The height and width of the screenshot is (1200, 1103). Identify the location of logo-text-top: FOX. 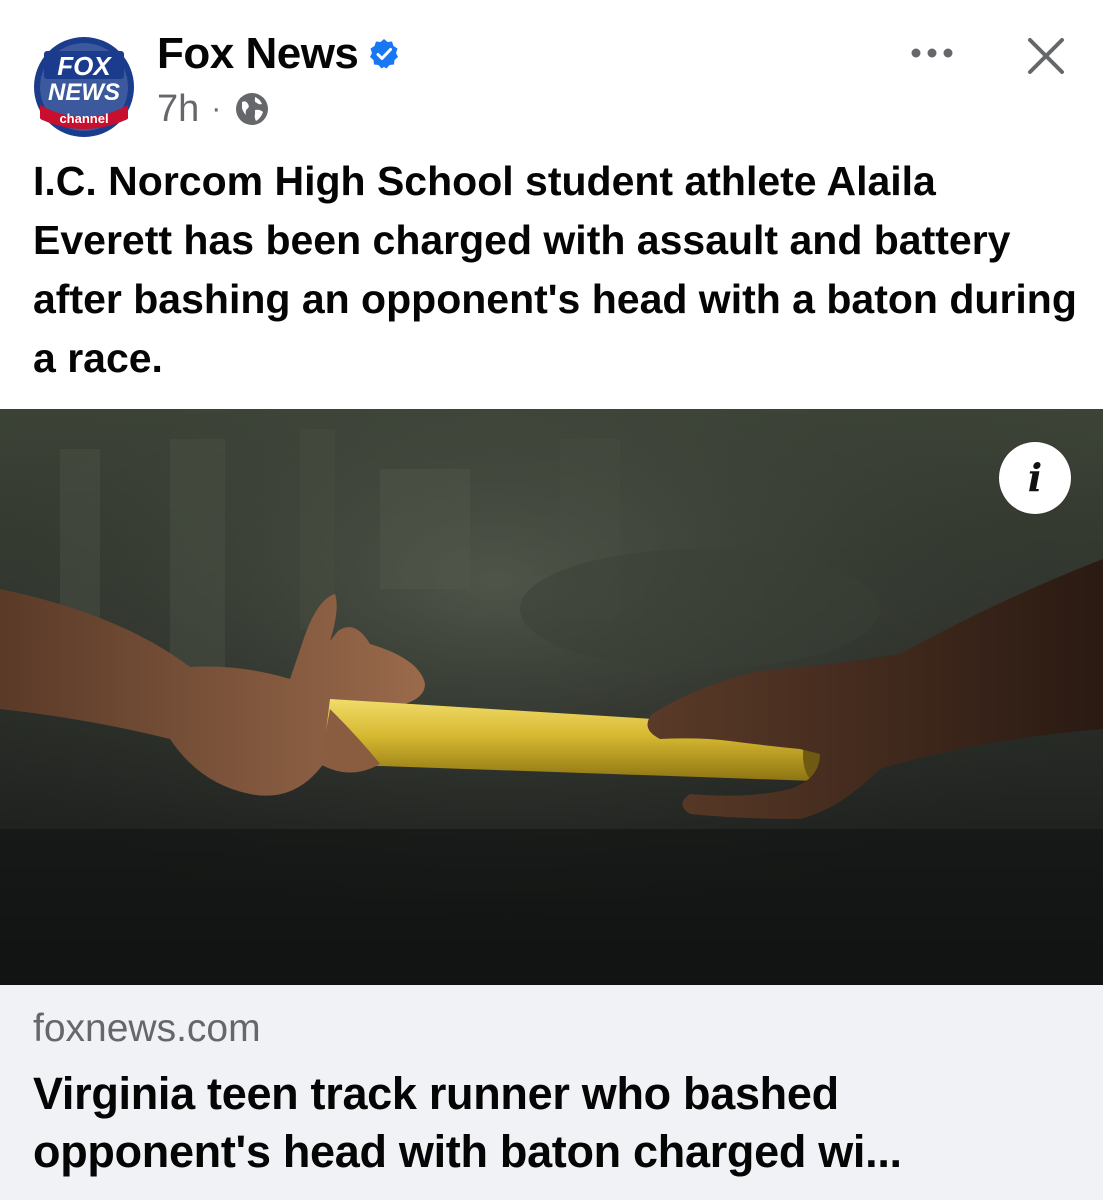
(84, 66).